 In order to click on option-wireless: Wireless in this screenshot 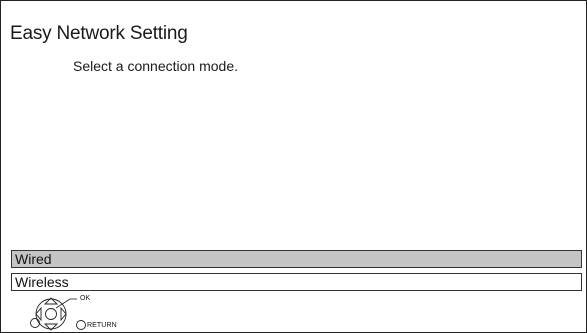, I will do `click(296, 282)`.